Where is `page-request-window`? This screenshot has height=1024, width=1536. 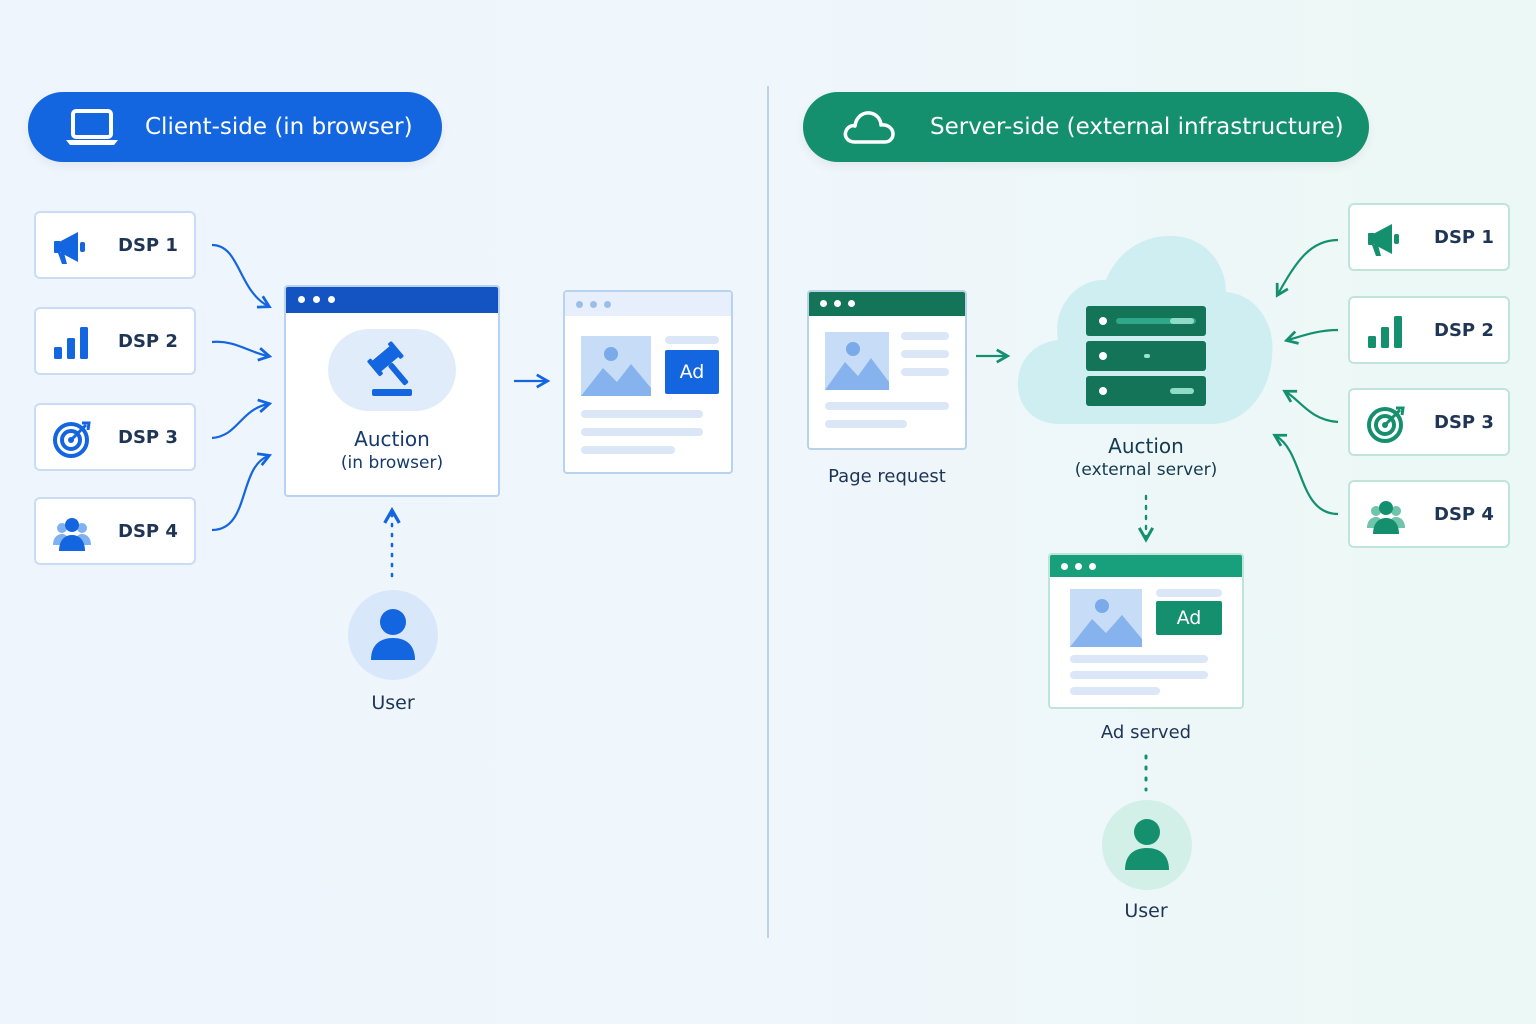 page-request-window is located at coordinates (887, 370).